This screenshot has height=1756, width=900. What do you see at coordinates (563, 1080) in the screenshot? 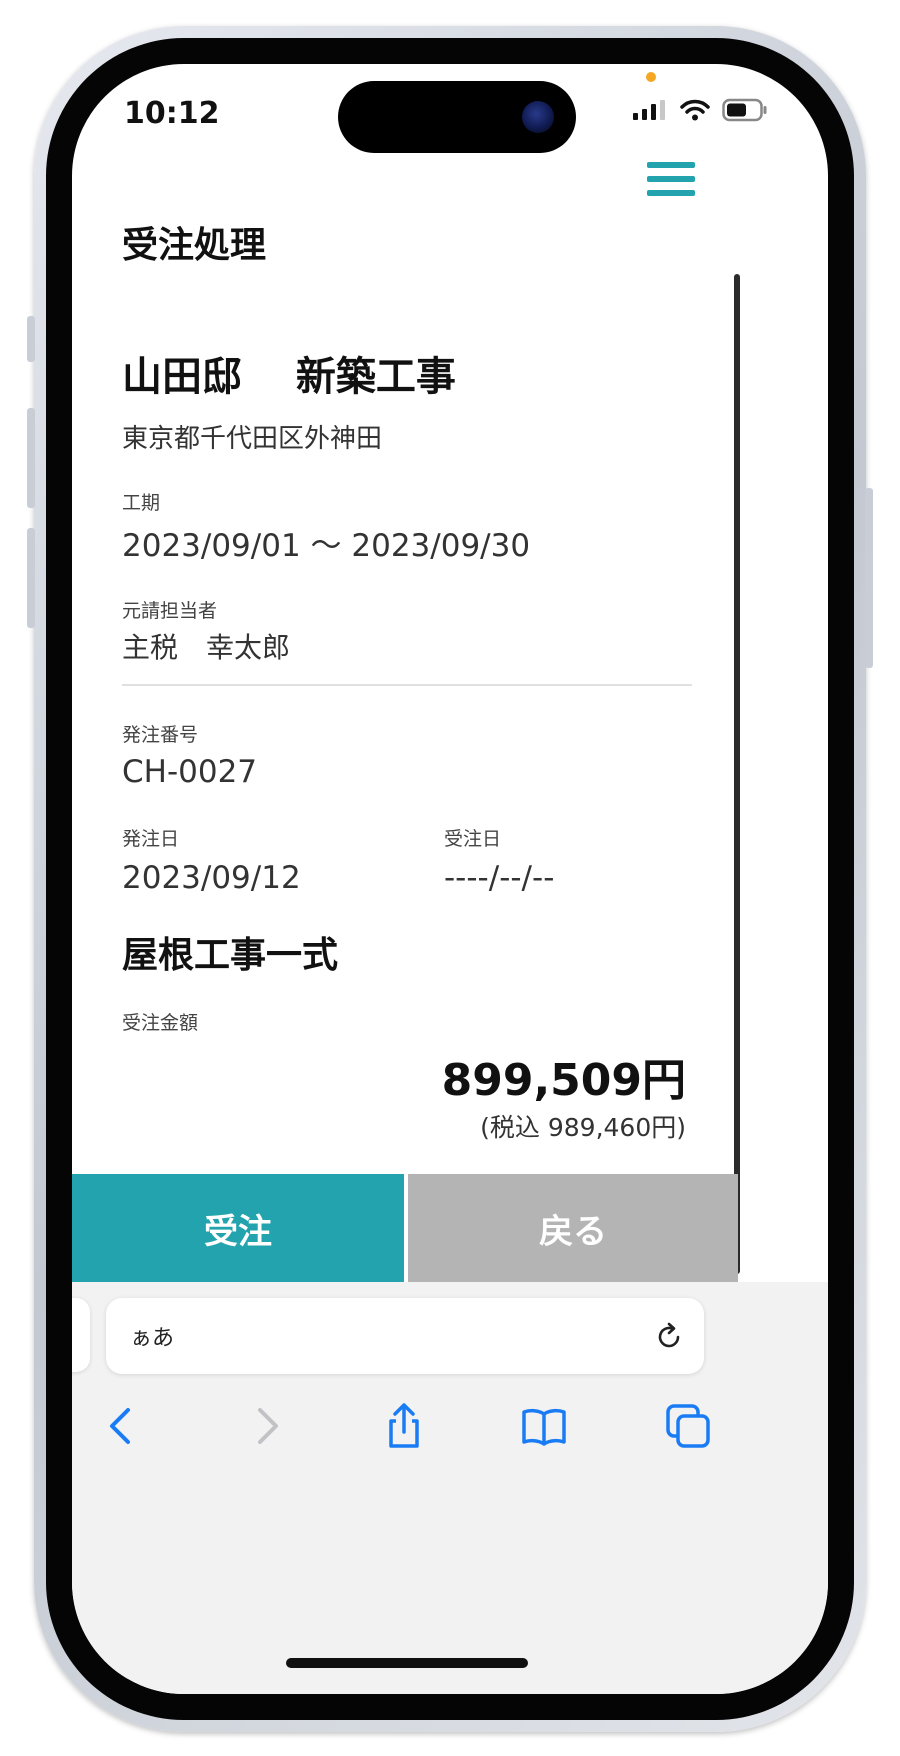
I see `amount-value: 899,509円` at bounding box center [563, 1080].